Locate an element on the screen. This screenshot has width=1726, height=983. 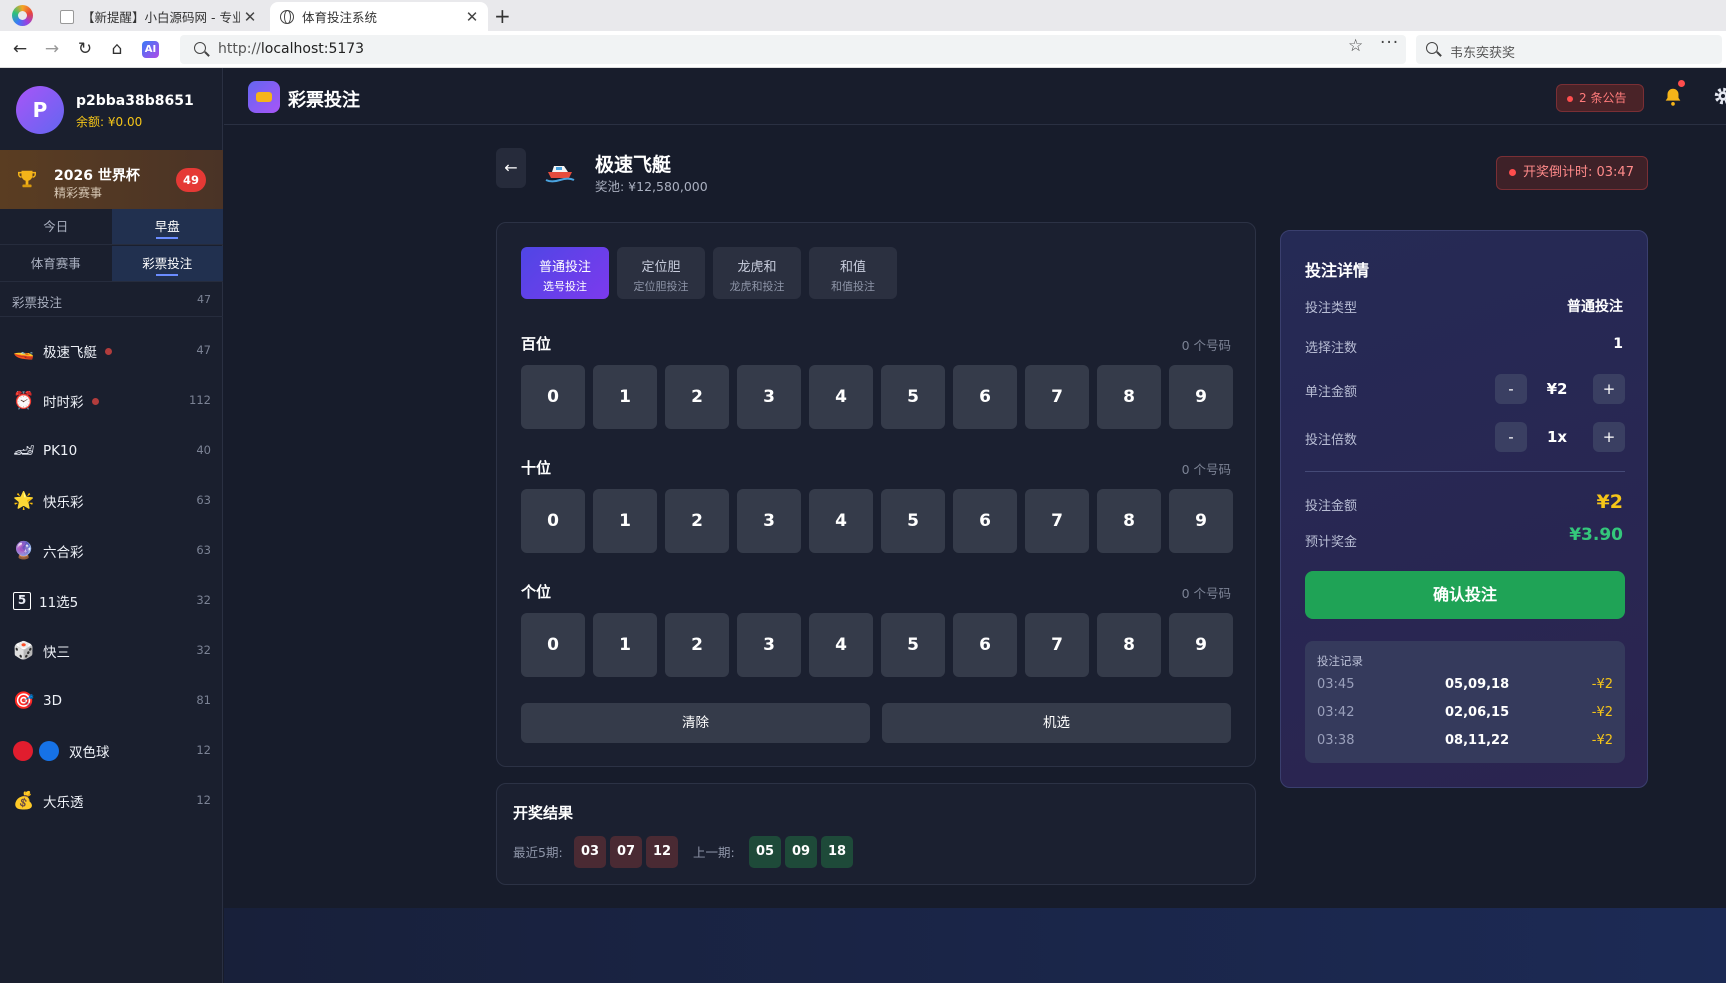
tab-subtitle: 定位胆投注 is located at coordinates (661, 286).